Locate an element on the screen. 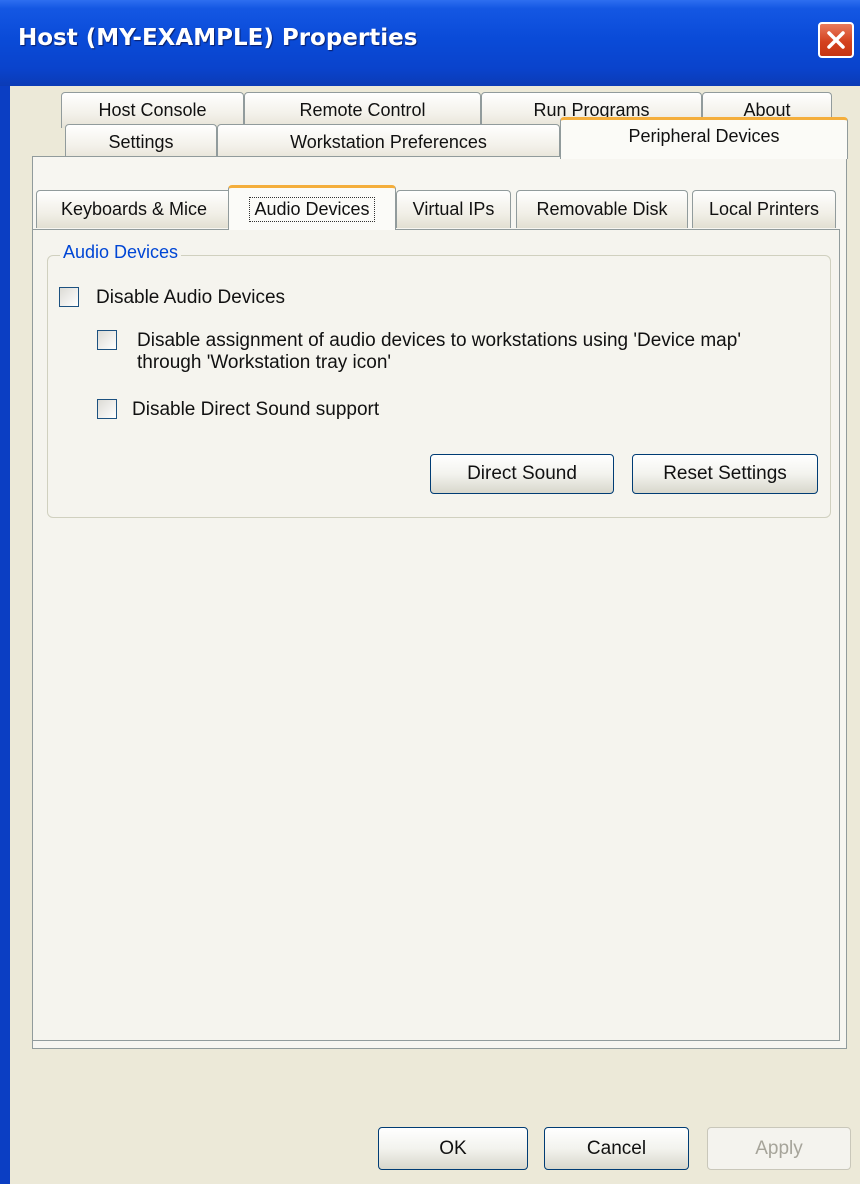  disable-direct-sound-option: Disable Direct Sound support is located at coordinates (238, 410).